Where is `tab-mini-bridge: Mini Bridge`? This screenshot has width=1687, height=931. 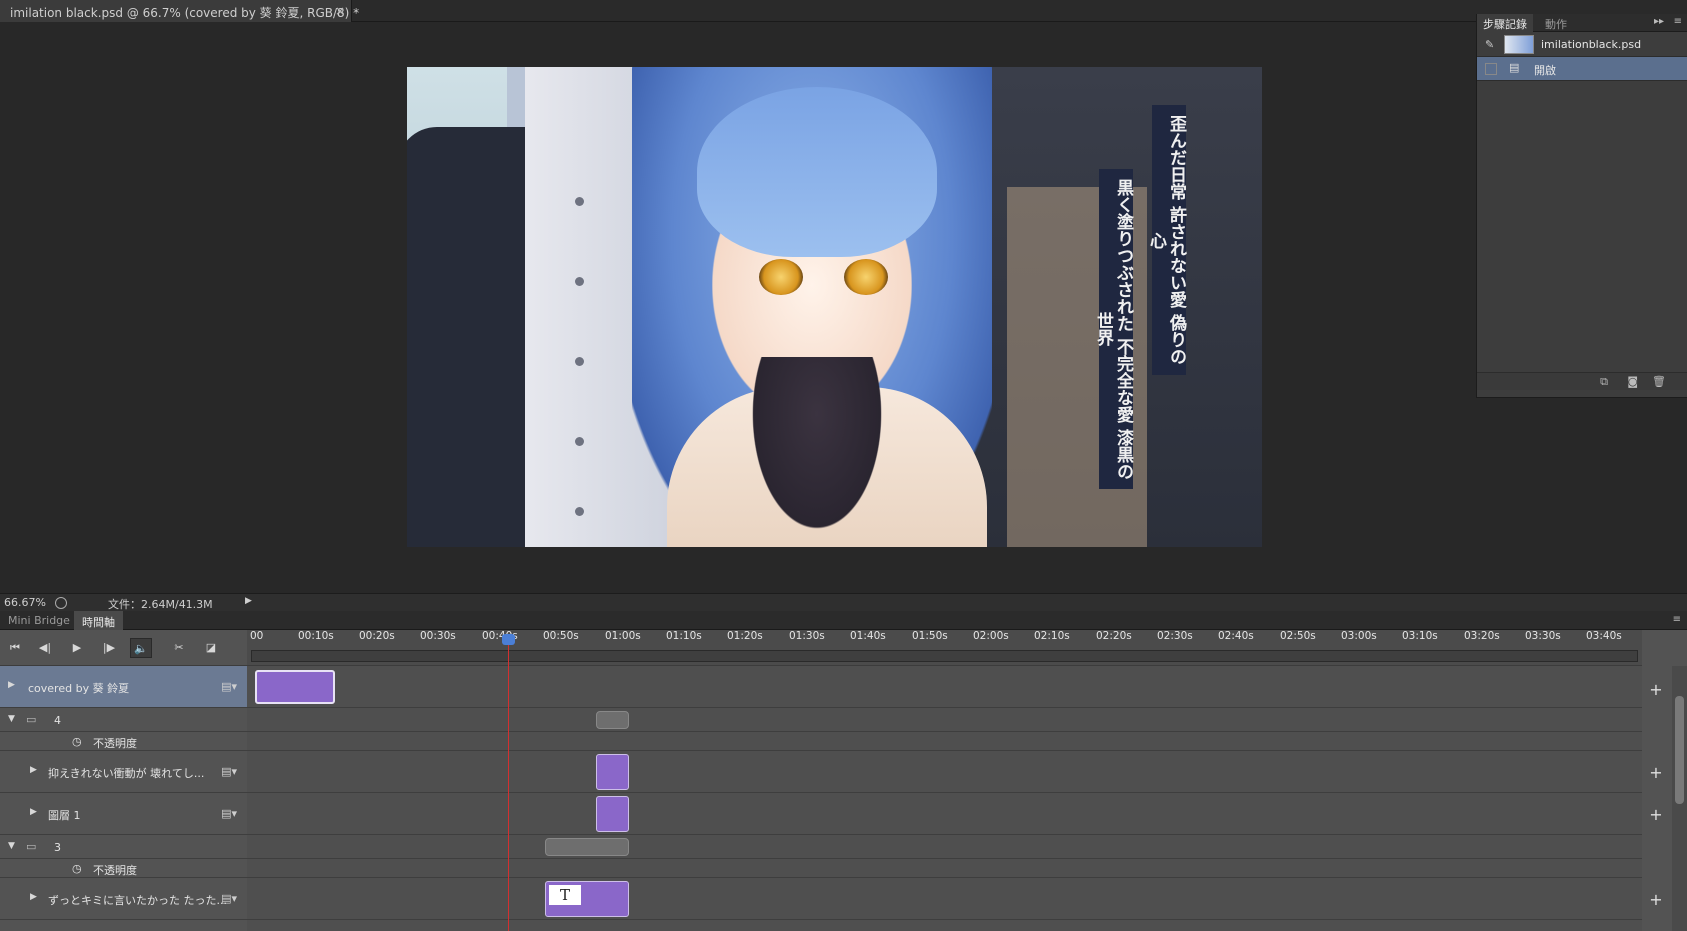 tab-mini-bridge: Mini Bridge is located at coordinates (39, 620).